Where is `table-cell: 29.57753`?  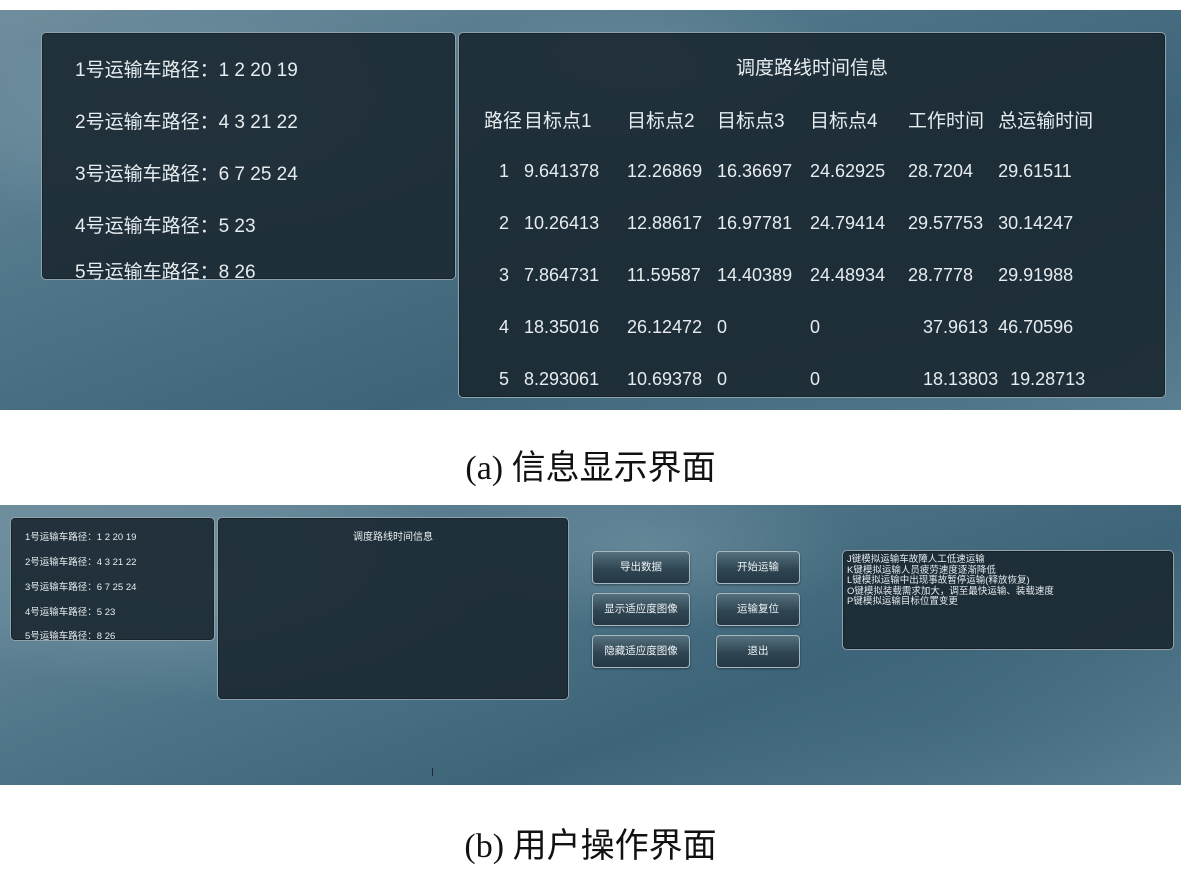 table-cell: 29.57753 is located at coordinates (946, 222).